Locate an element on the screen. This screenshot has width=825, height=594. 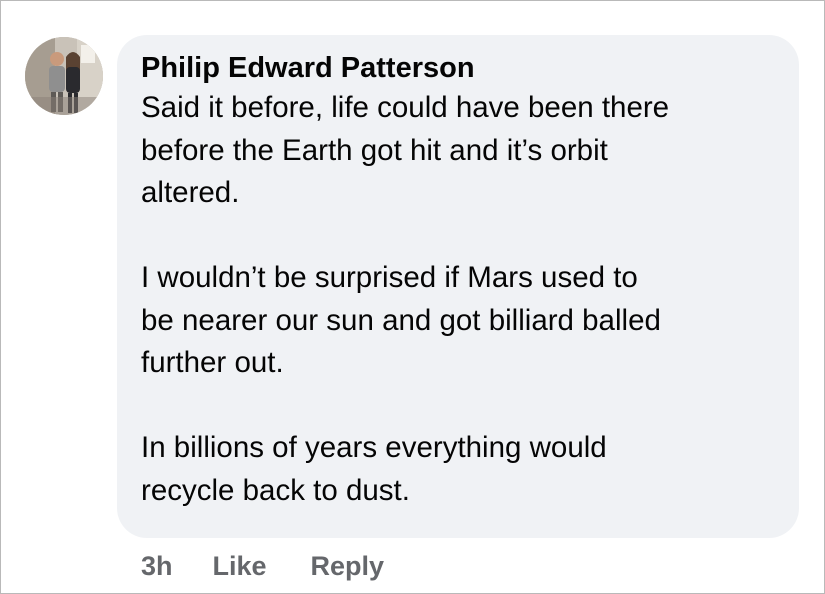
avatar is located at coordinates (64, 76).